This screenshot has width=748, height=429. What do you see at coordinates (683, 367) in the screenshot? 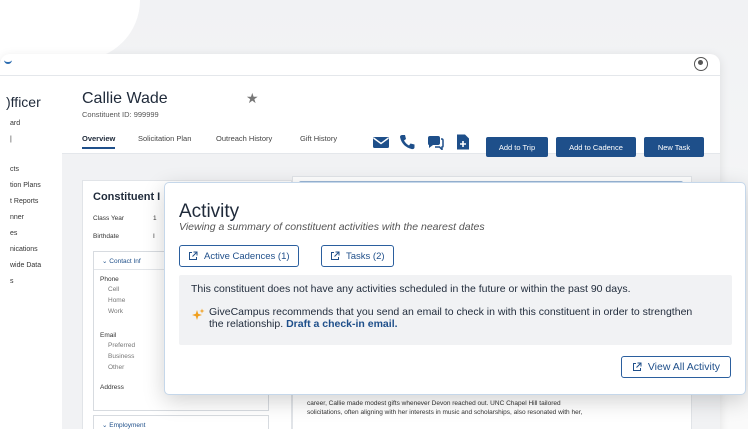
I see `view-all-activity-label: View All Activity` at bounding box center [683, 367].